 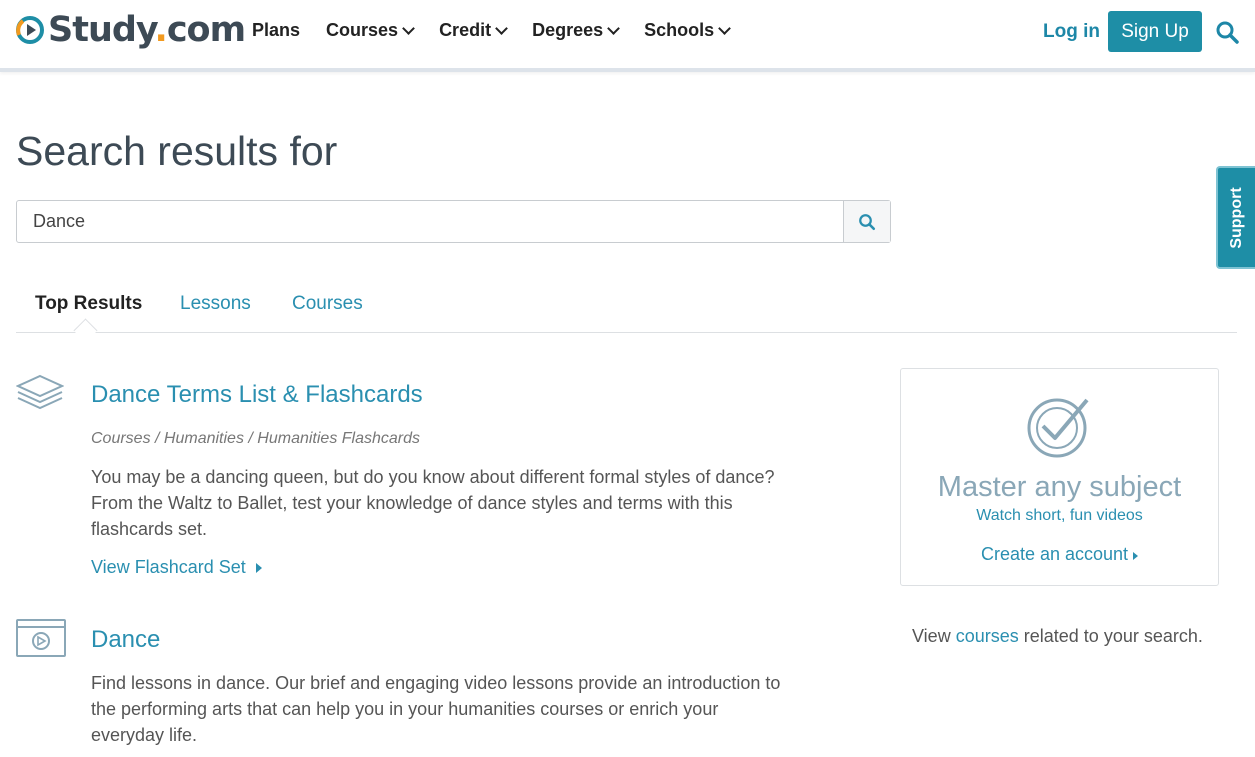 I want to click on logo-text: Study.com, so click(x=147, y=30).